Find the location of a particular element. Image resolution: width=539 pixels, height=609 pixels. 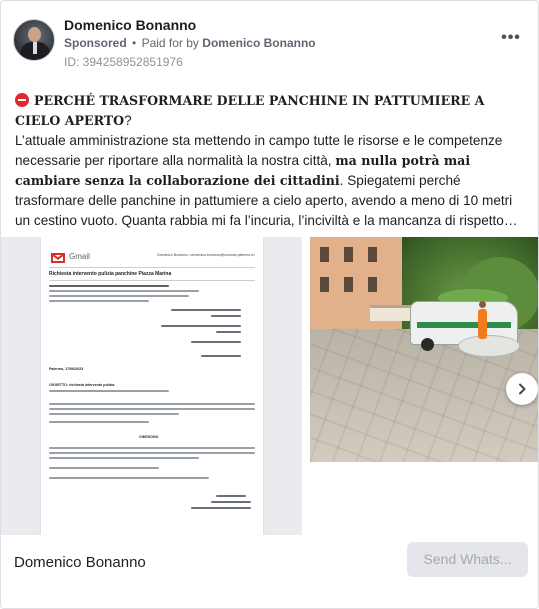

truck-stripe is located at coordinates (464, 325).